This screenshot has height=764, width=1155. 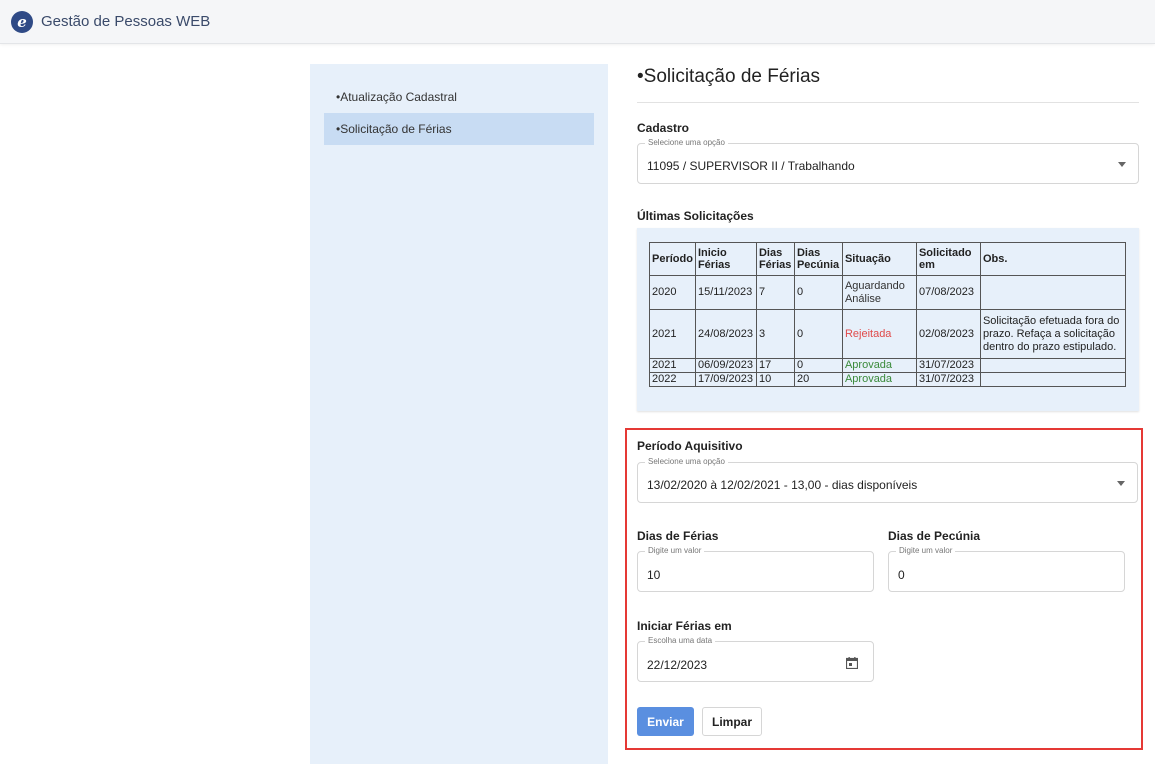 What do you see at coordinates (725, 334) in the screenshot?
I see `cell-inicio: 24/08/2023` at bounding box center [725, 334].